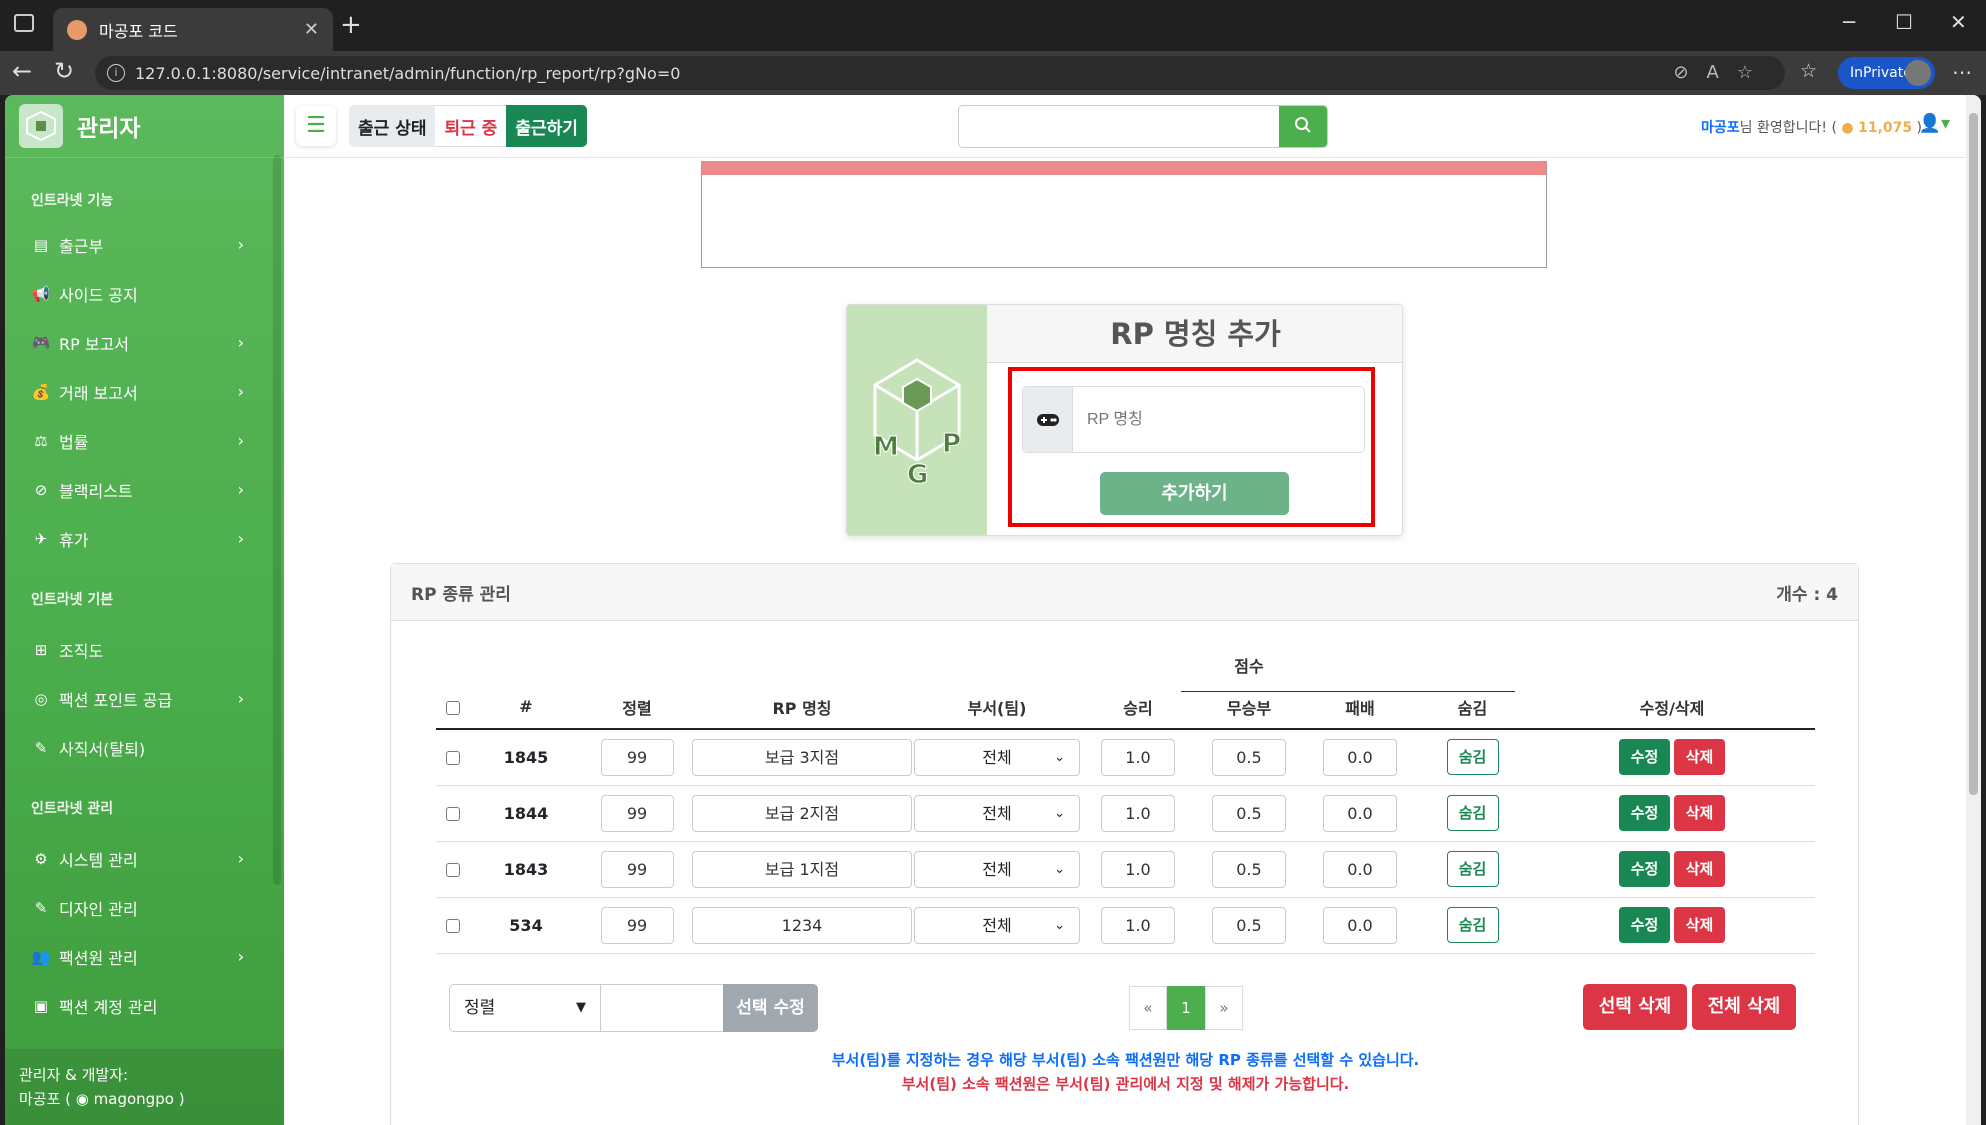  What do you see at coordinates (144, 489) in the screenshot?
I see `sidebar-item: ⊘ 블랙리스트 ›` at bounding box center [144, 489].